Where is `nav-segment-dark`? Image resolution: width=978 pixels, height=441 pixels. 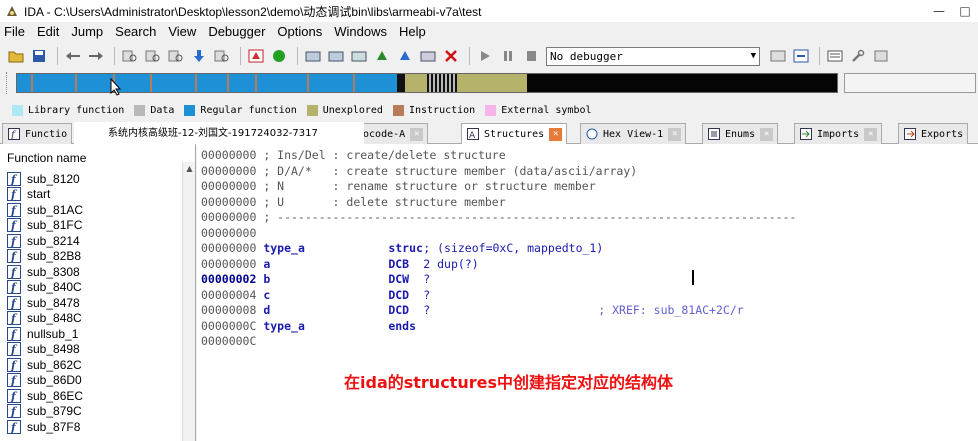 nav-segment-dark is located at coordinates (401, 83).